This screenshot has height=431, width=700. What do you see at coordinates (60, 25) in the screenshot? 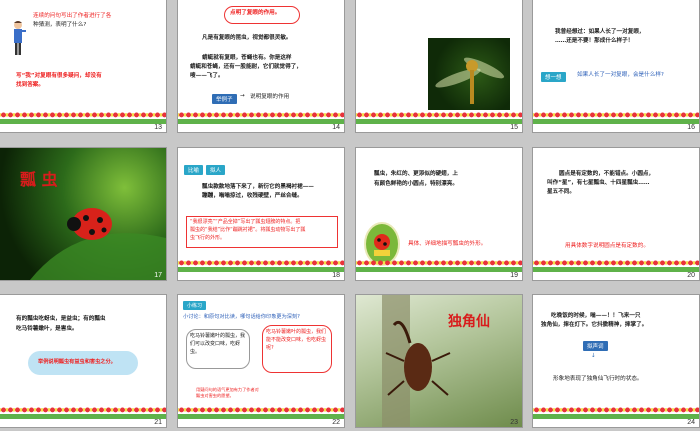
I see `question-line-2: 种猜测，表明了什么?` at bounding box center [60, 25].